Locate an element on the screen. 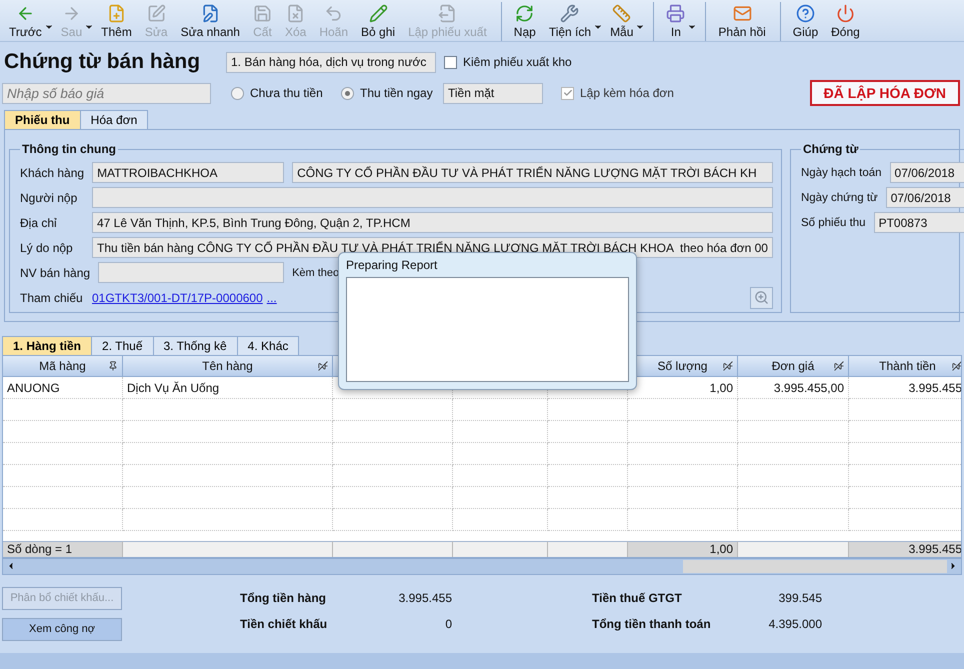 This screenshot has width=964, height=669. column-header: Đơn giá is located at coordinates (793, 366).